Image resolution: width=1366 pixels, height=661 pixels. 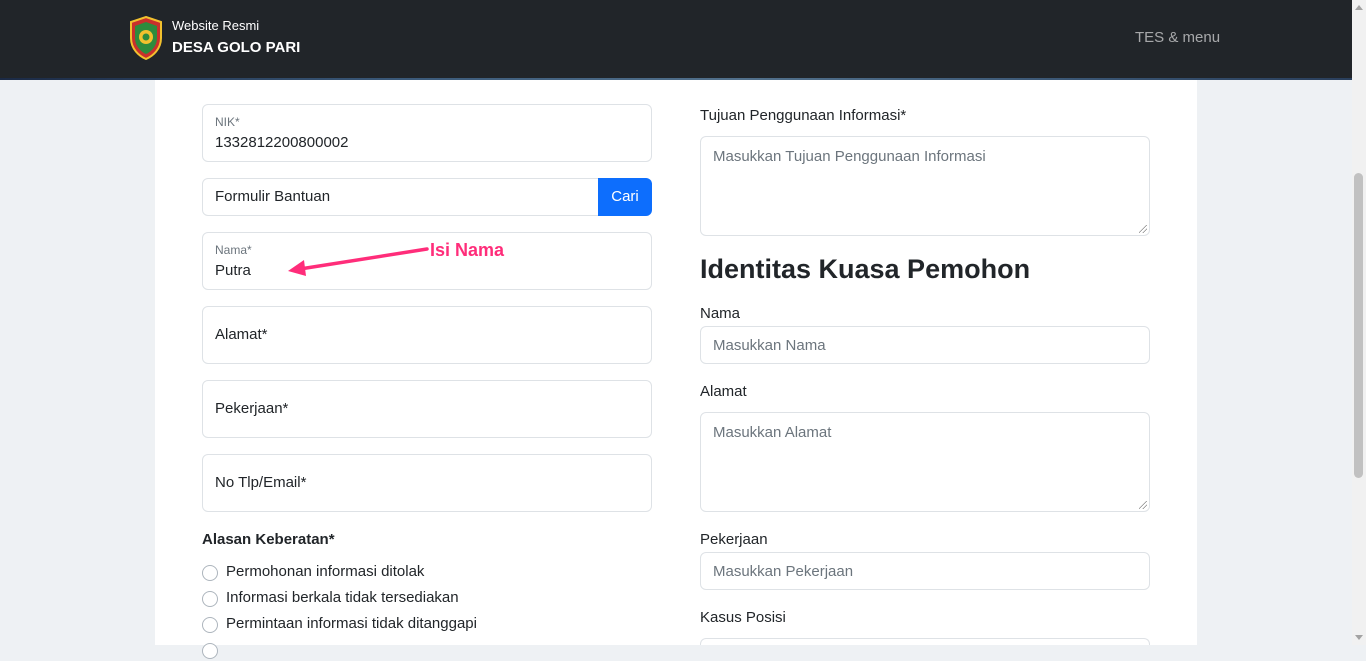 I want to click on brand-subtitle: Website Resmi, so click(x=216, y=25).